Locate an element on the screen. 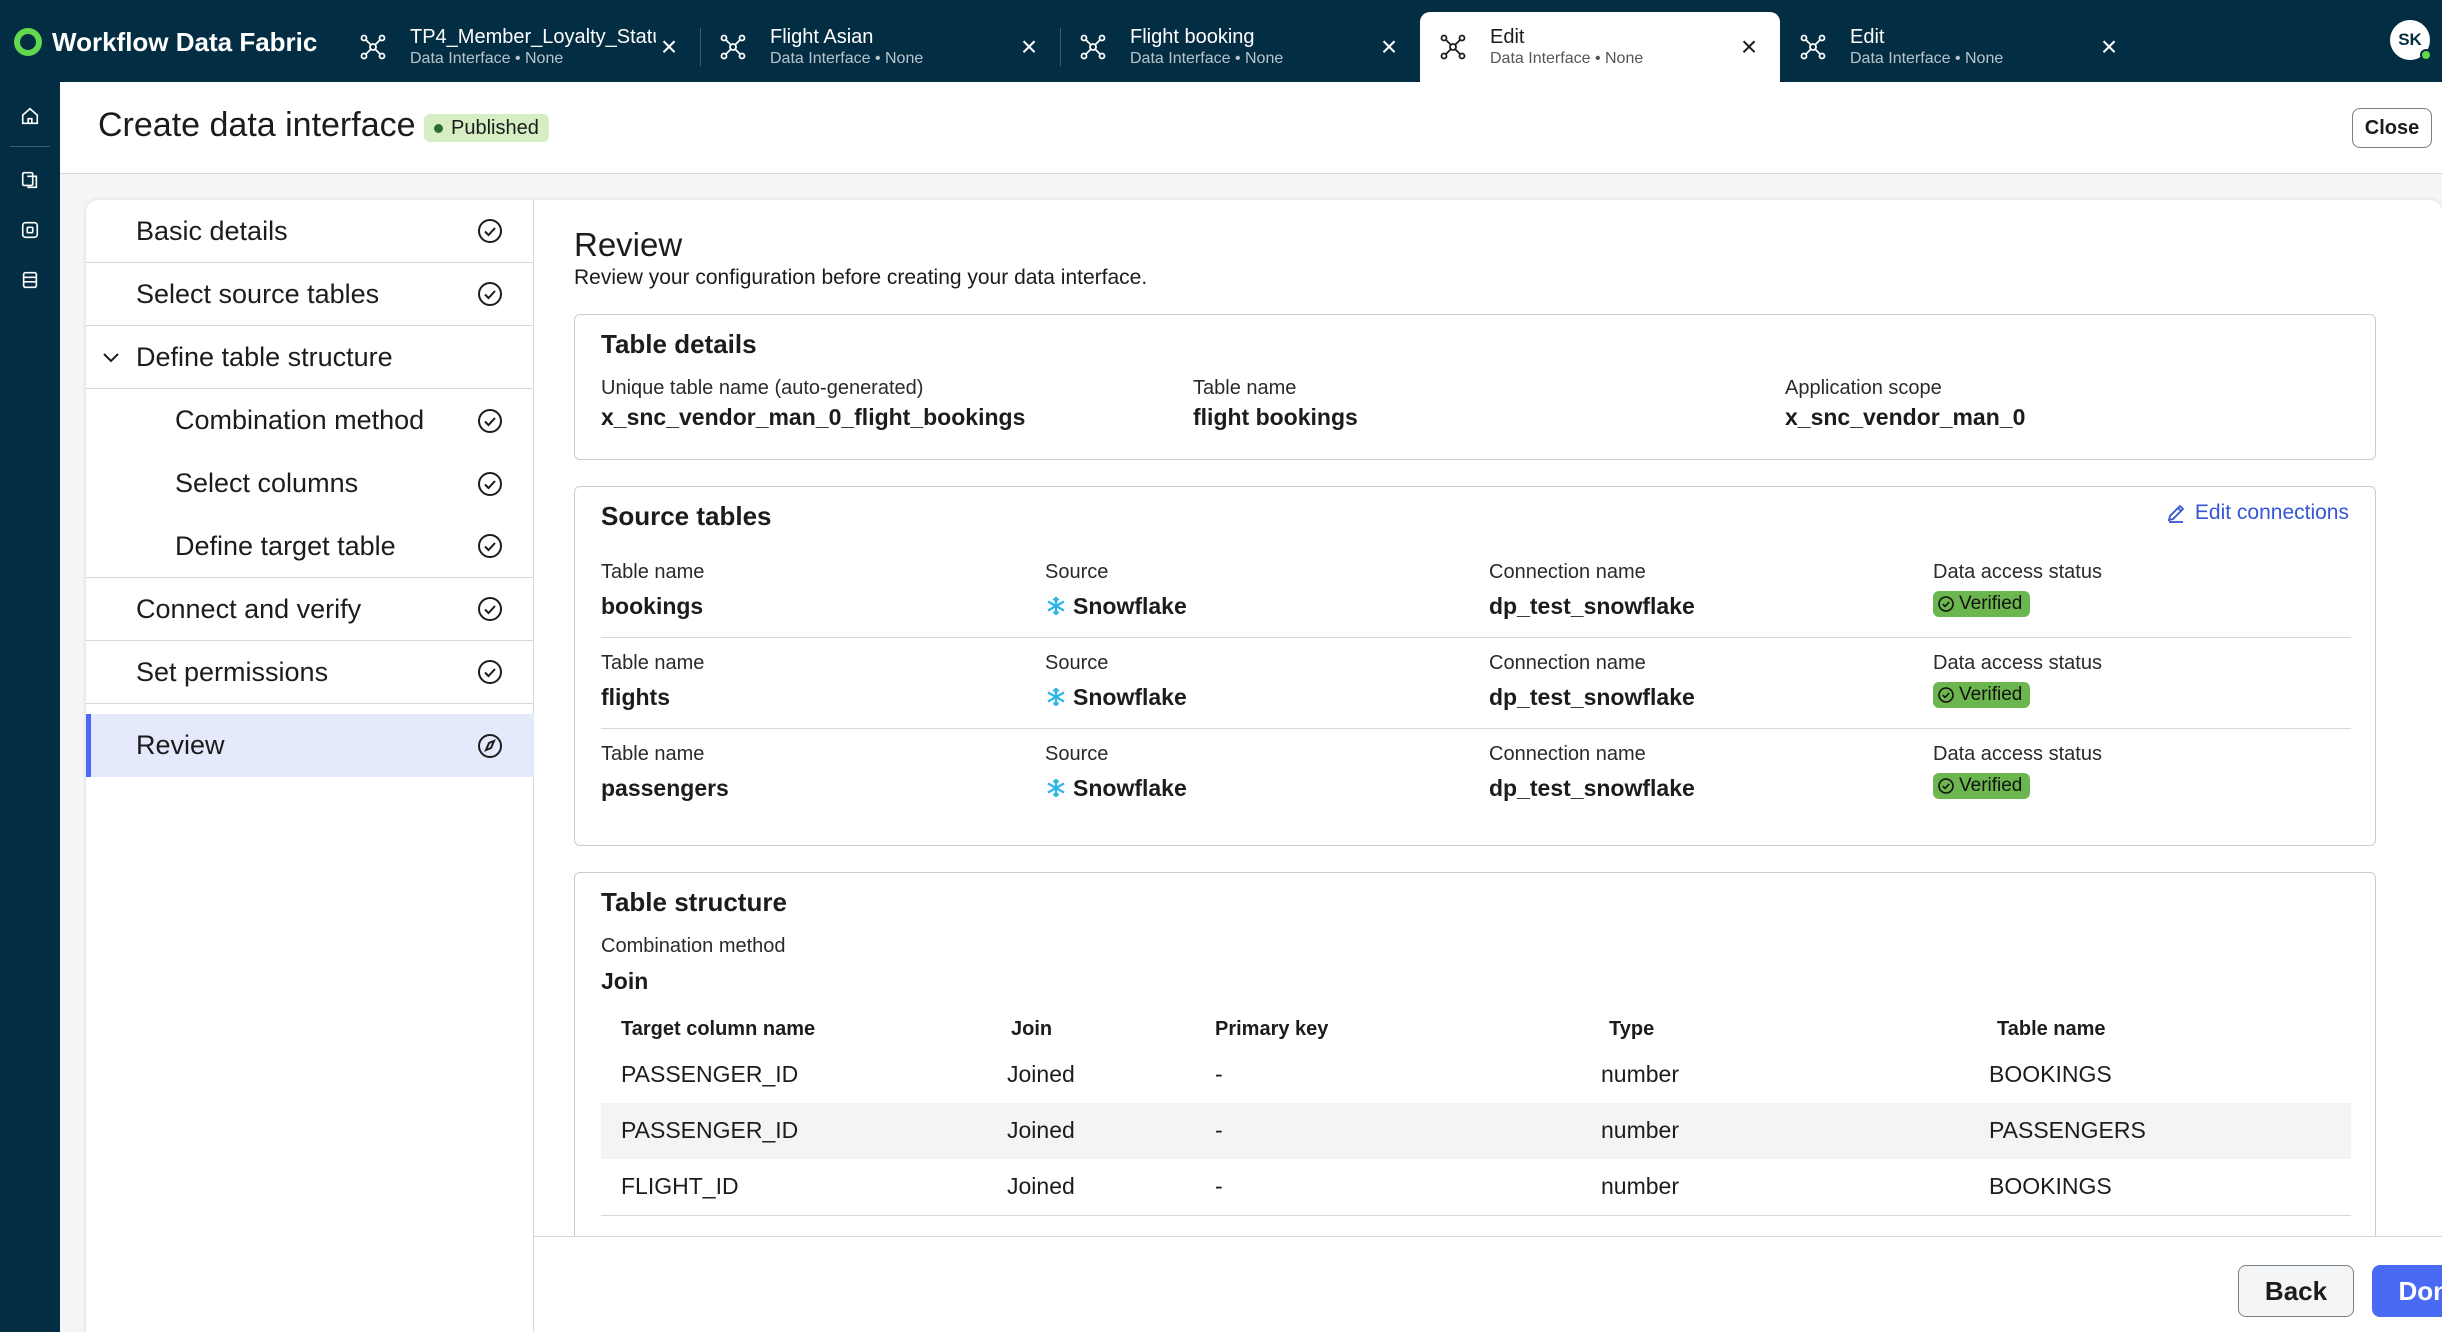 Image resolution: width=2442 pixels, height=1332 pixels. left-rail is located at coordinates (30, 707).